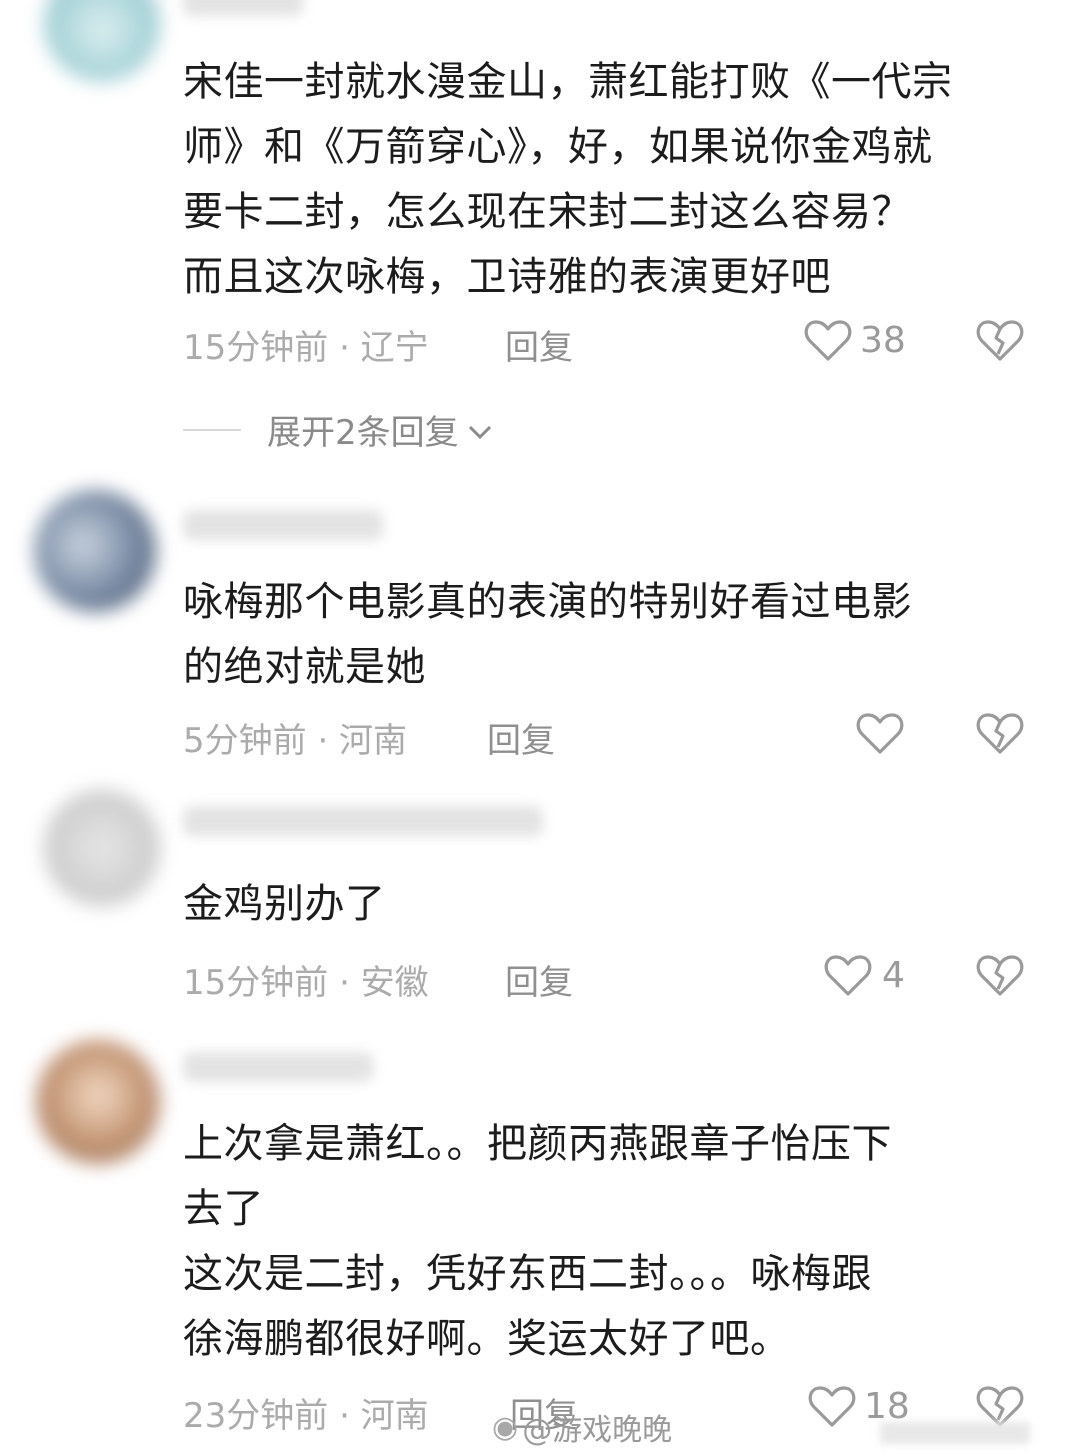 The height and width of the screenshot is (1452, 1080). I want to click on like-button: 4, so click(864, 975).